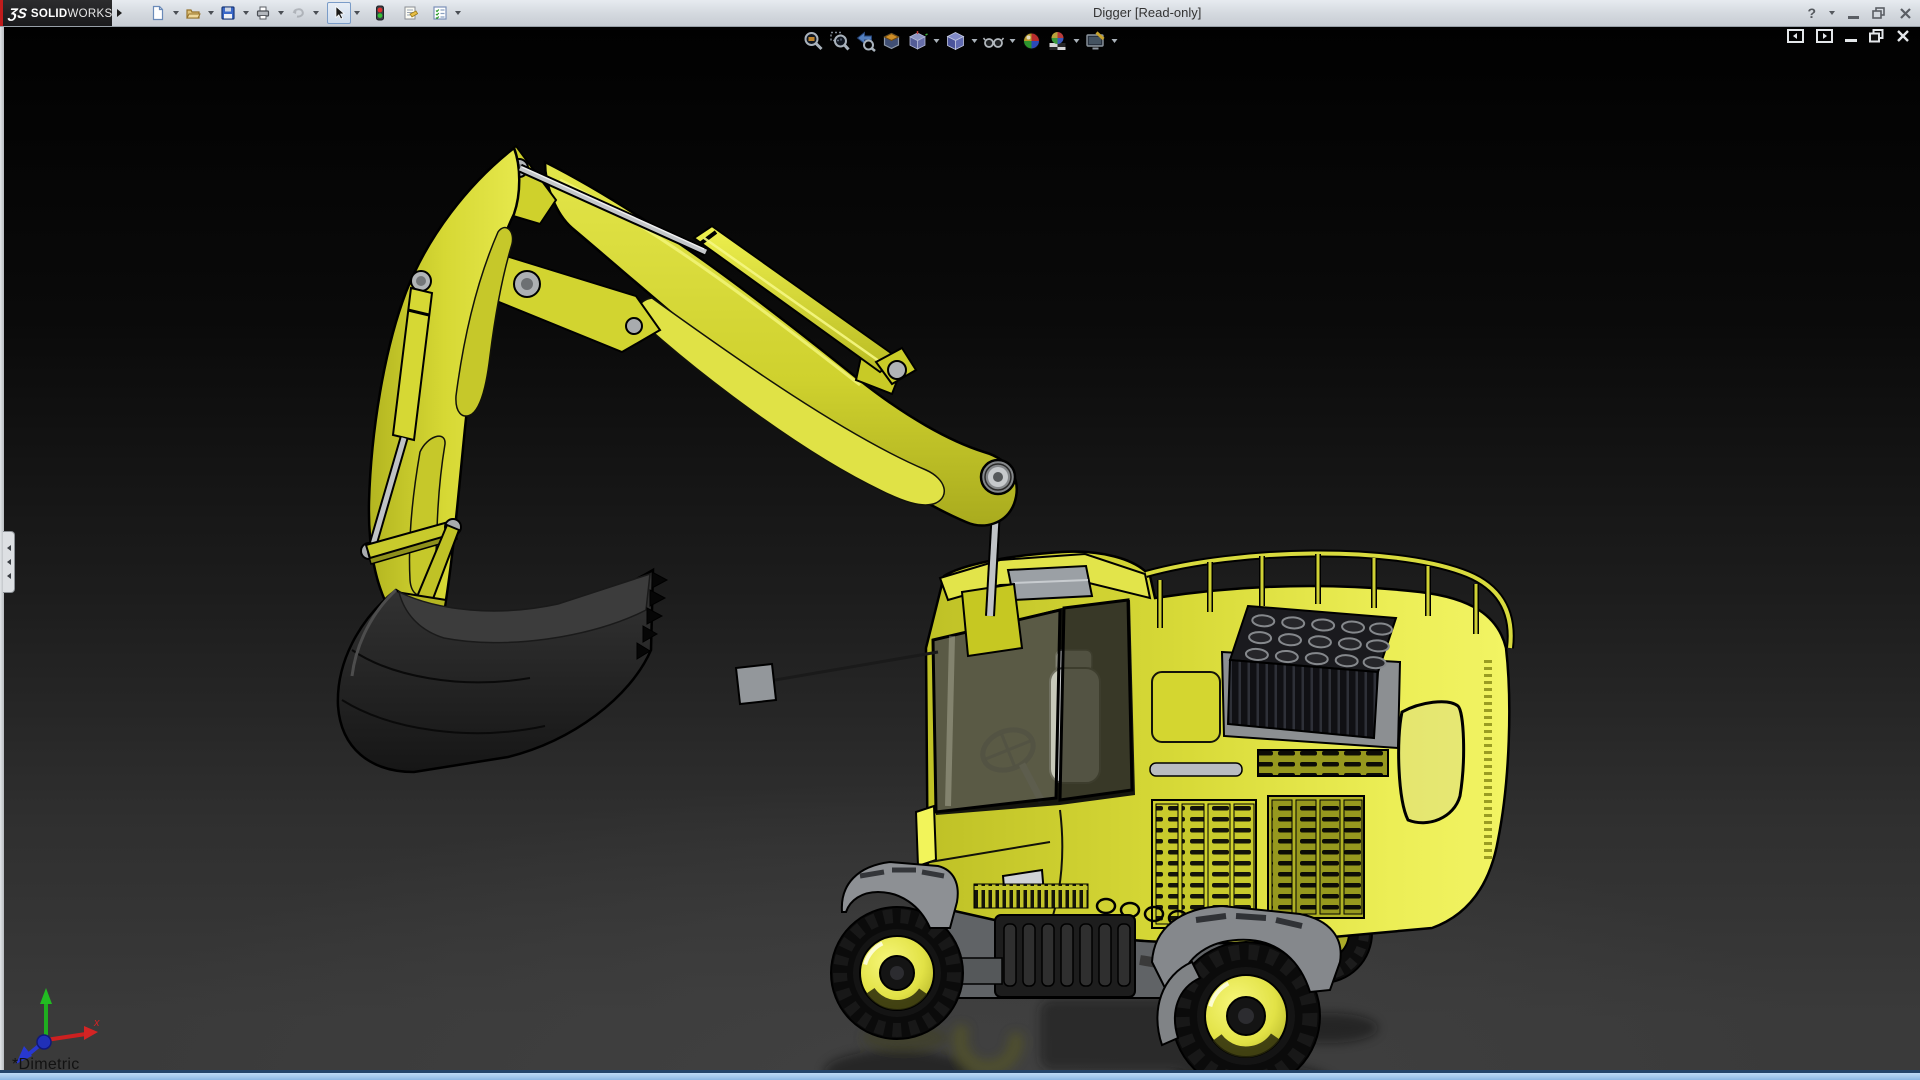 The width and height of the screenshot is (1920, 1080). I want to click on restore-app-icon, so click(1879, 13).